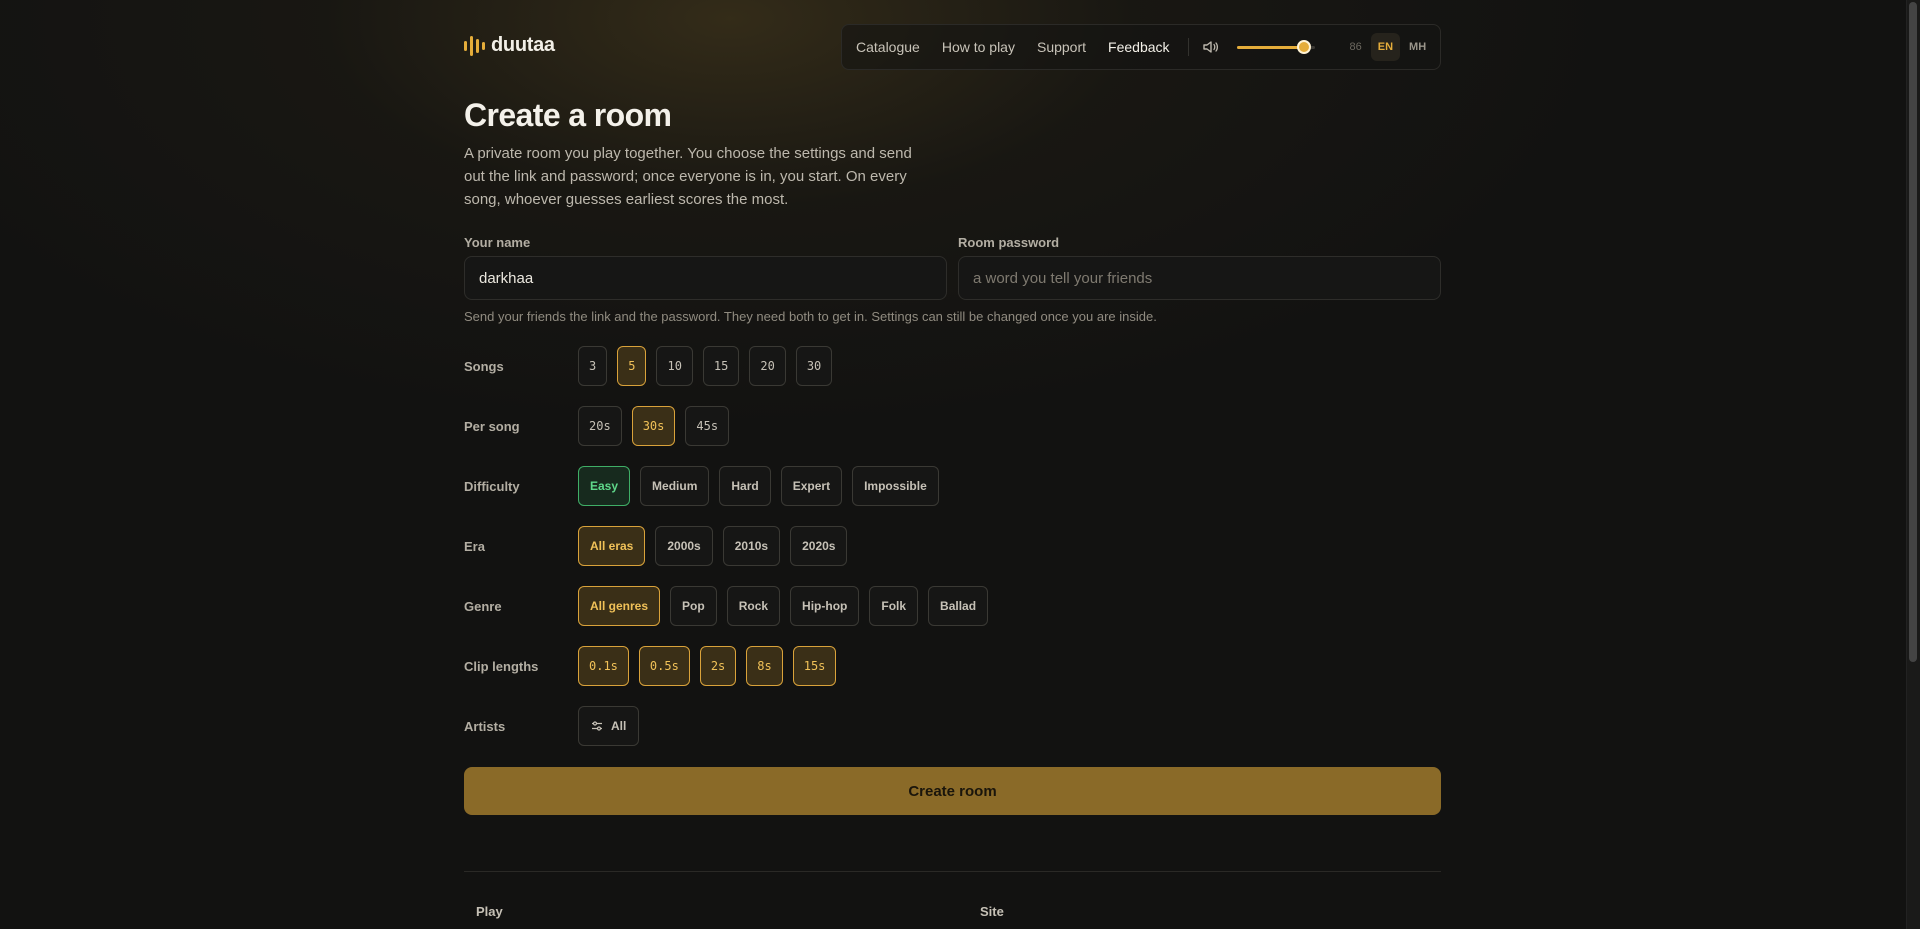 This screenshot has width=1920, height=929. What do you see at coordinates (952, 791) in the screenshot?
I see `create-room-button: Create room` at bounding box center [952, 791].